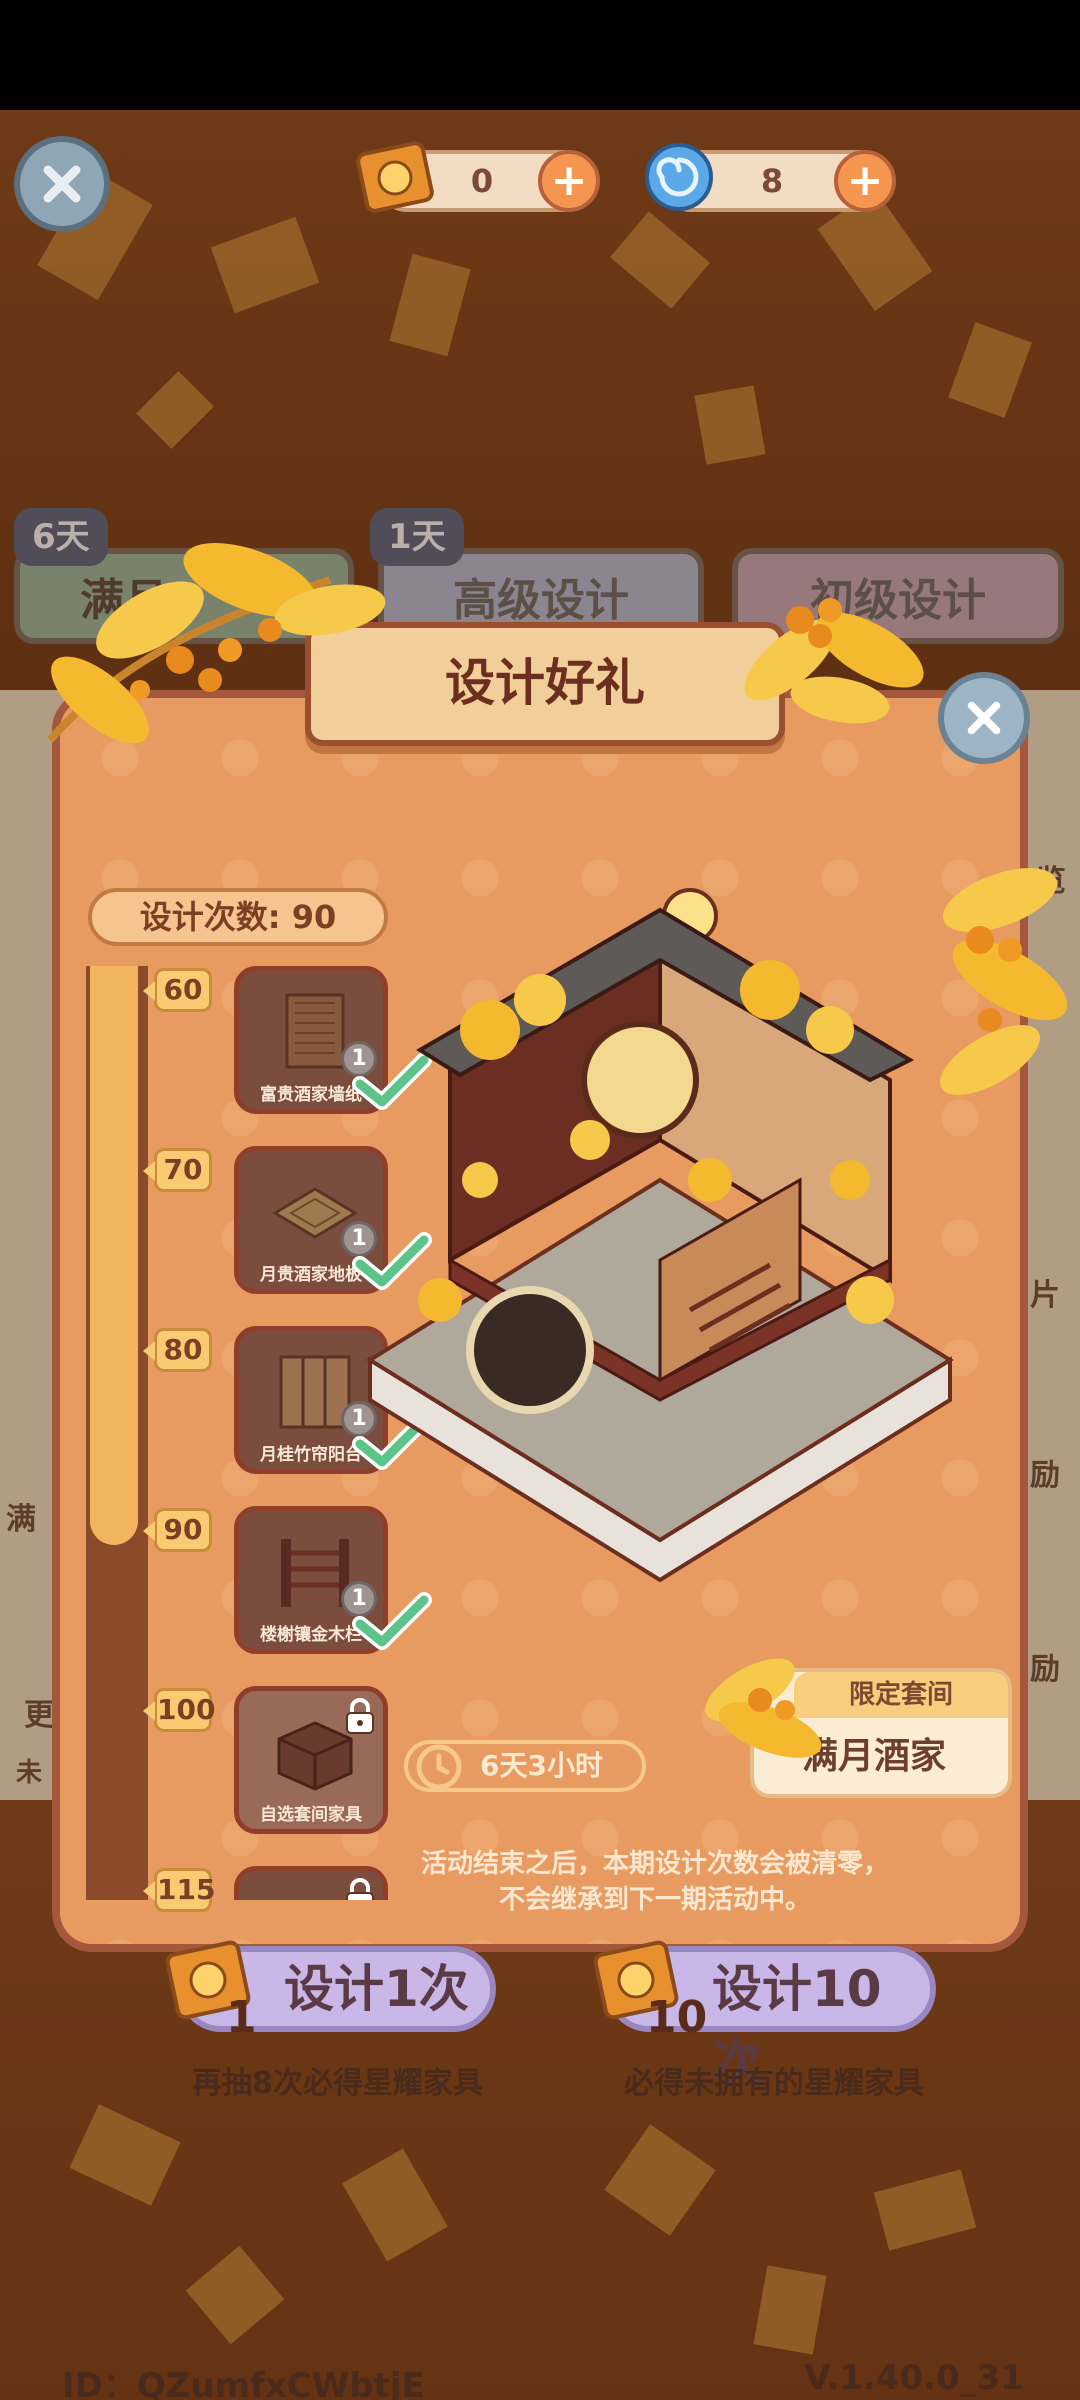  I want to click on gem-currency: 8 +, so click(770, 177).